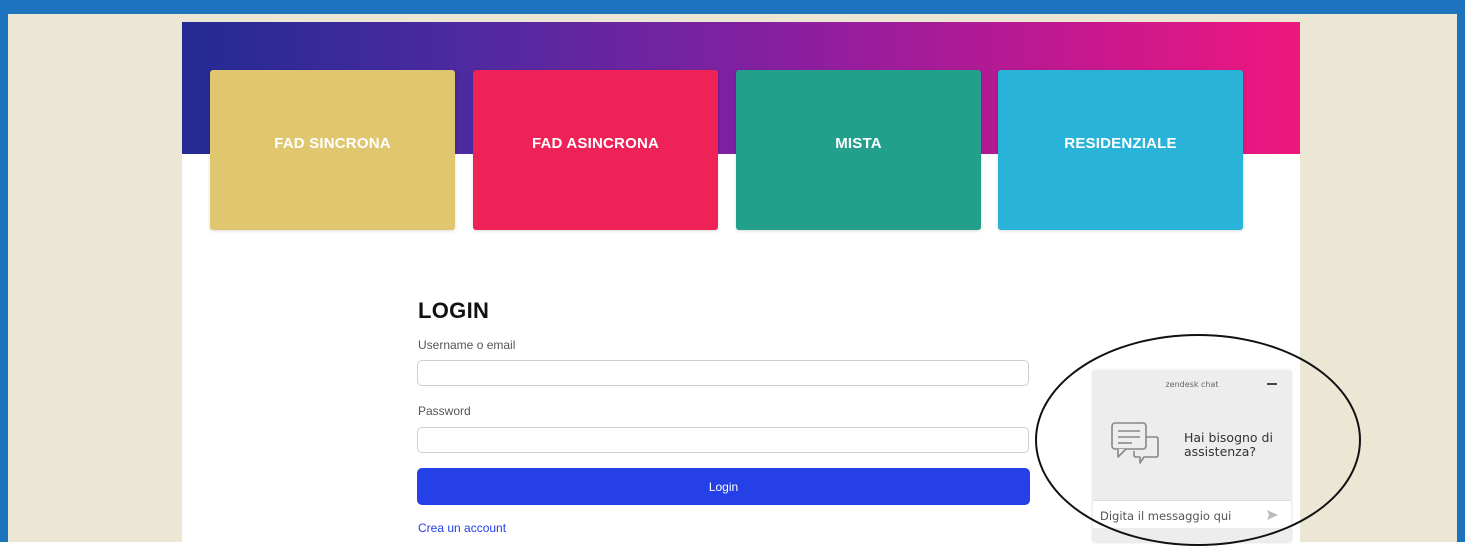 This screenshot has height=546, width=1465. I want to click on chat-bubbles-icon, so click(1135, 443).